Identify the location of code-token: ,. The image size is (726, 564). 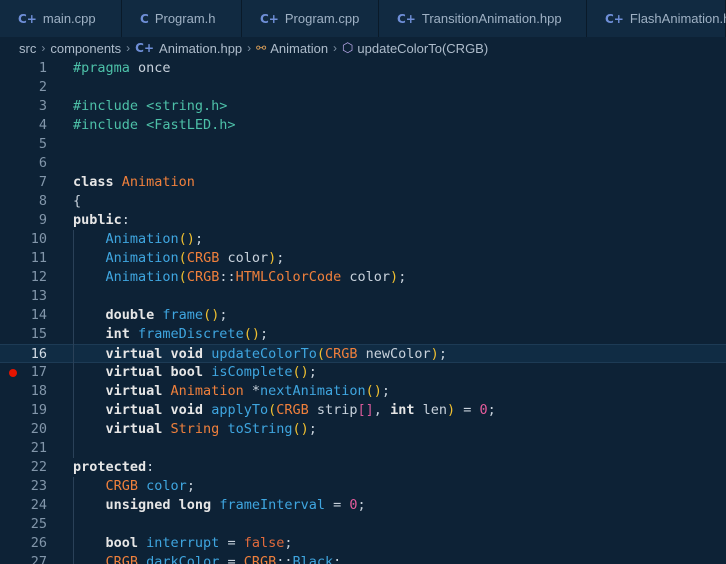
(382, 410).